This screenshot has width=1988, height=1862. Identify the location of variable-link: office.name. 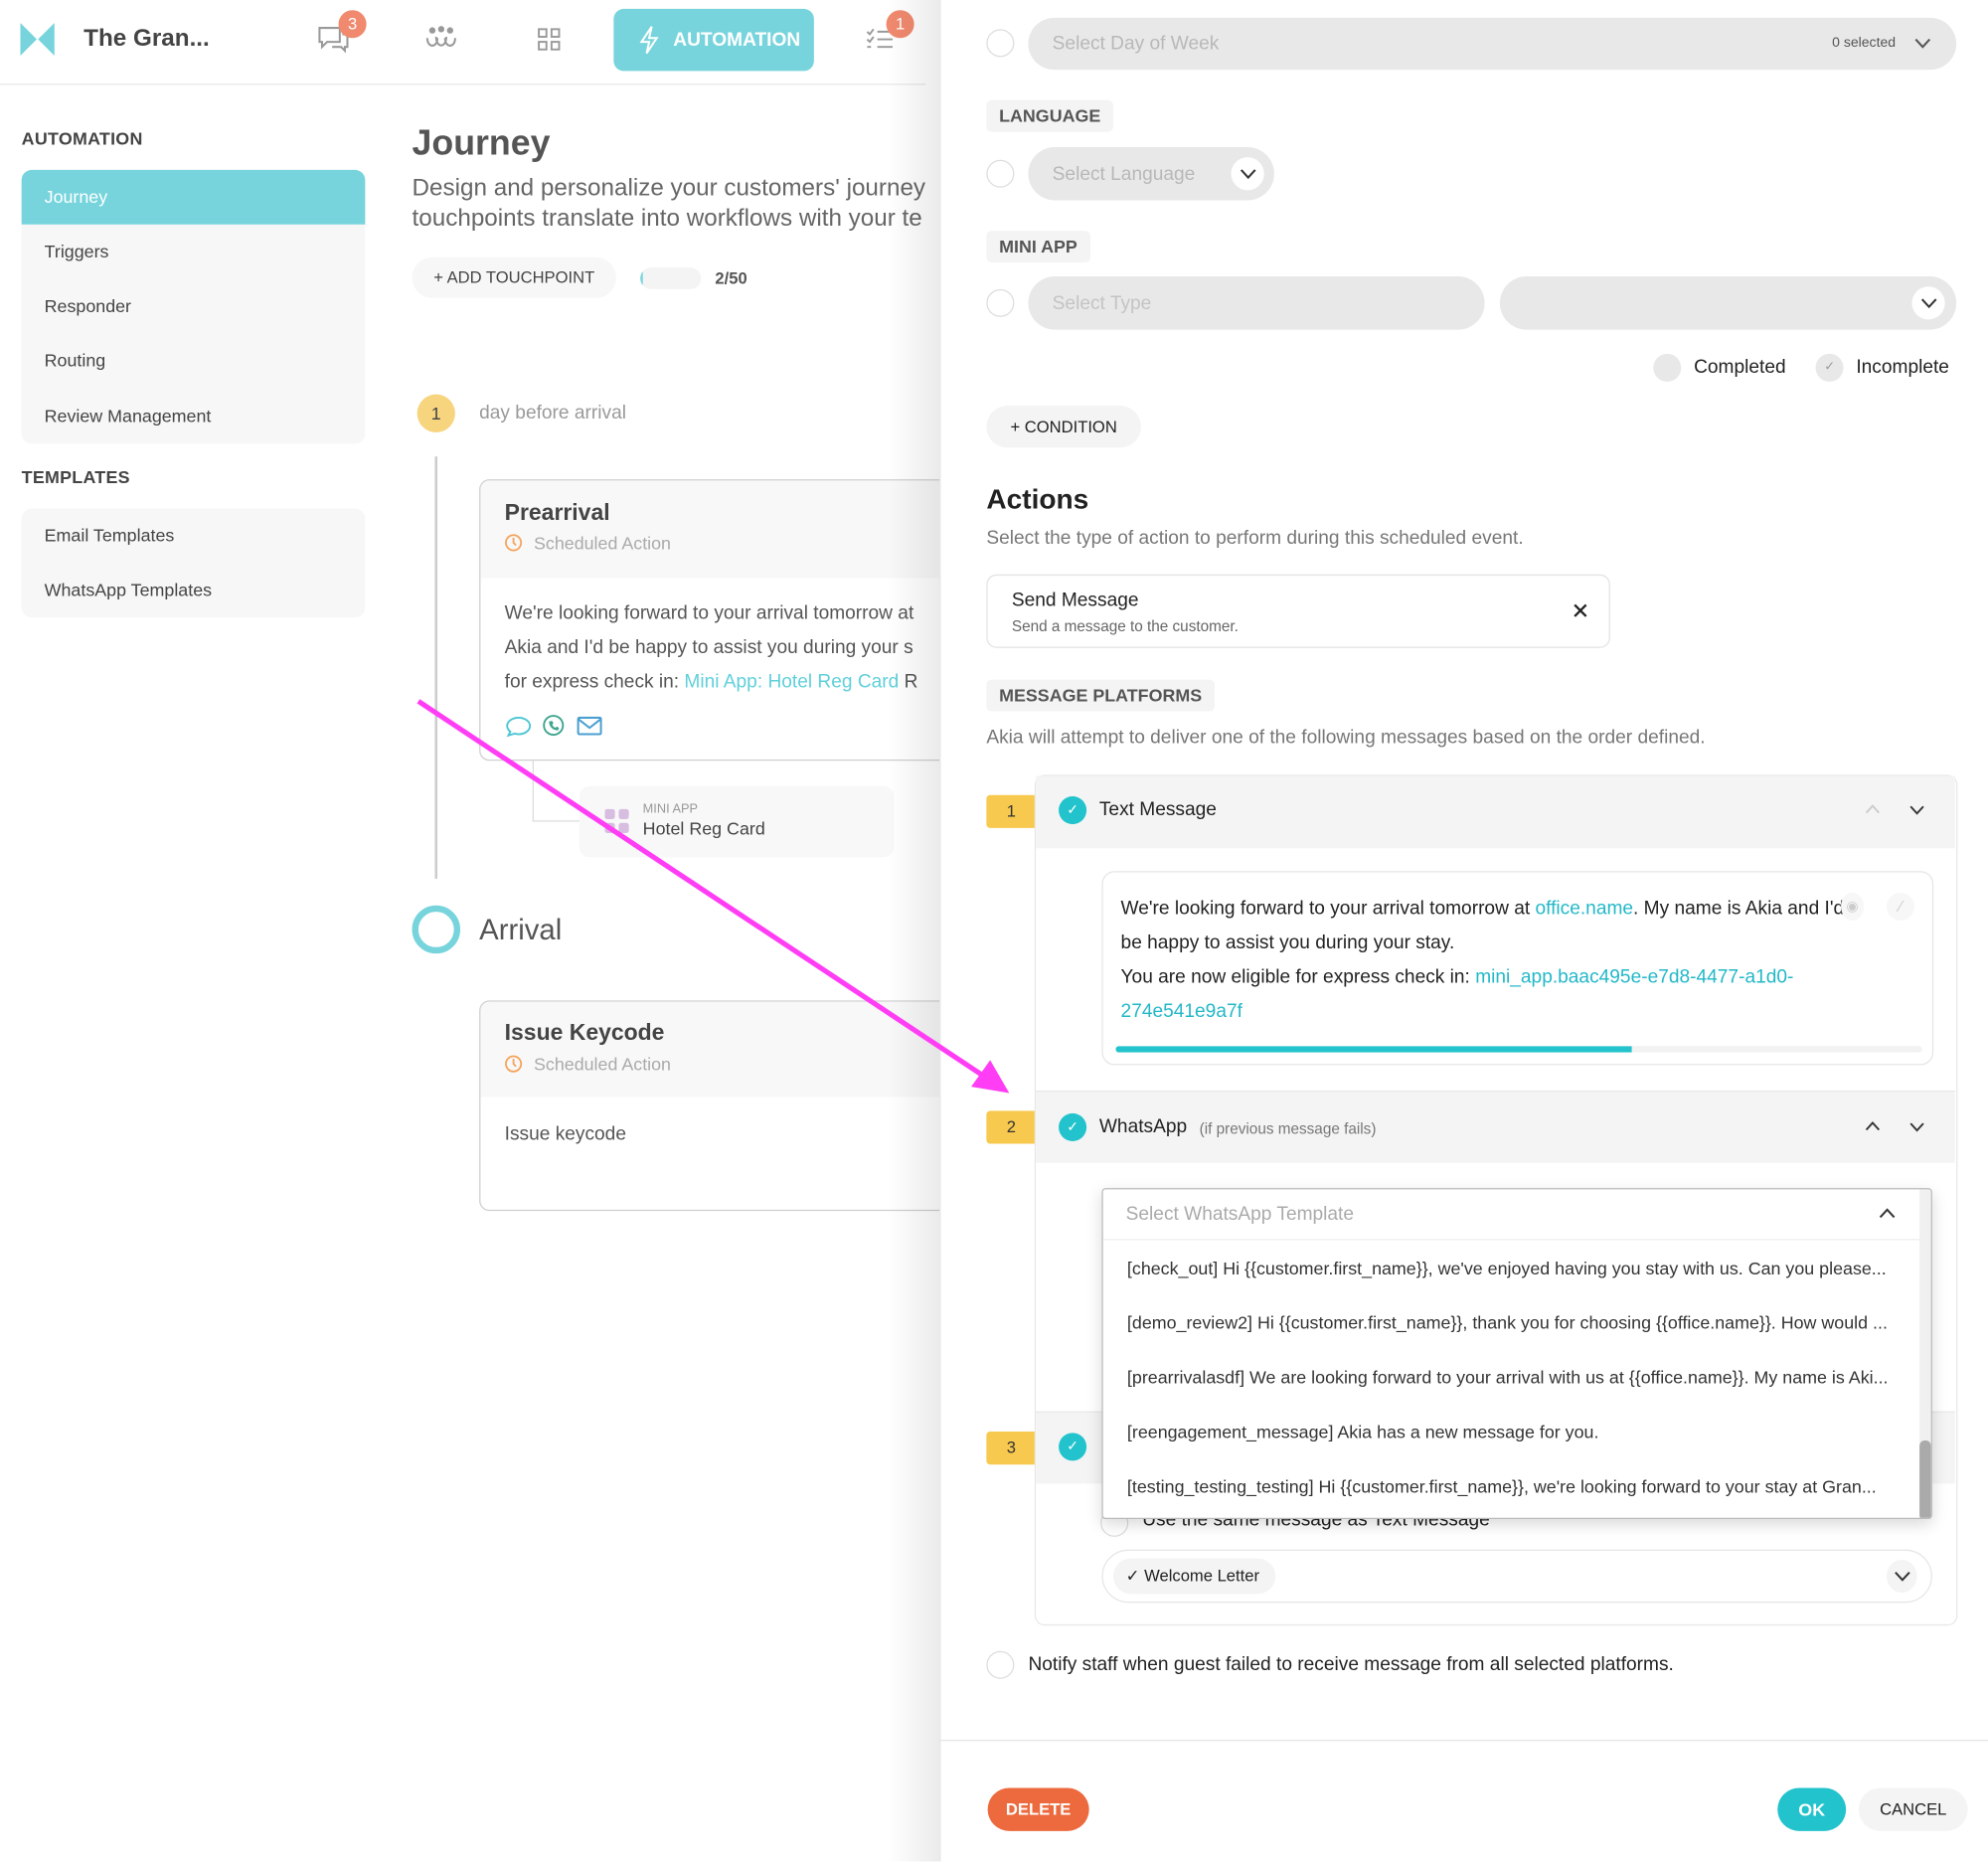
(1584, 909).